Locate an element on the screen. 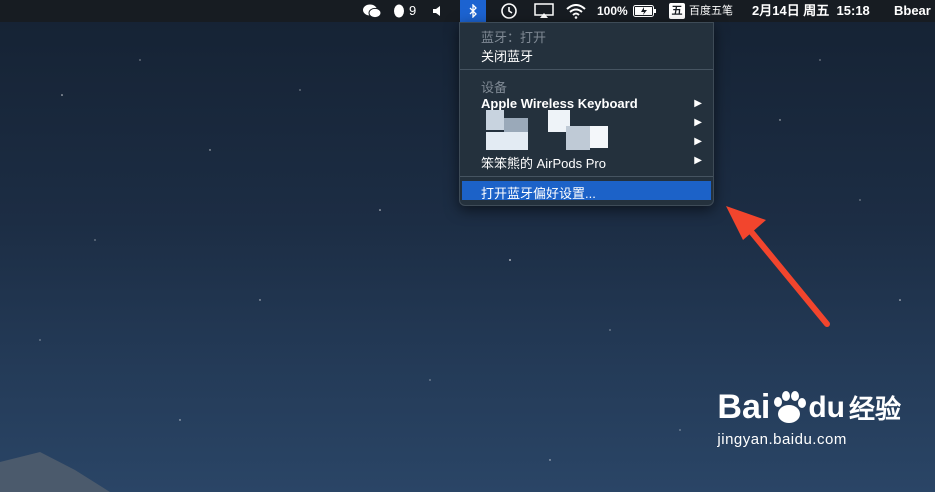 This screenshot has height=492, width=935. baidu-jingyan-watermark: Bai du 经验 jingyan.baidu.com is located at coordinates (809, 418).